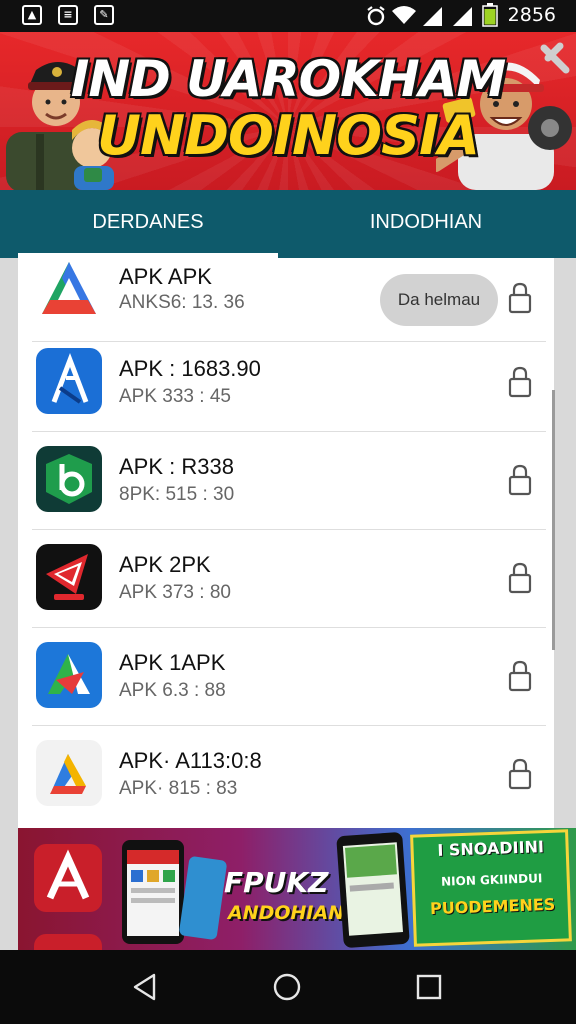 Image resolution: width=576 pixels, height=1024 pixels. What do you see at coordinates (175, 592) in the screenshot?
I see `app-subtitle: APK 373 : 80` at bounding box center [175, 592].